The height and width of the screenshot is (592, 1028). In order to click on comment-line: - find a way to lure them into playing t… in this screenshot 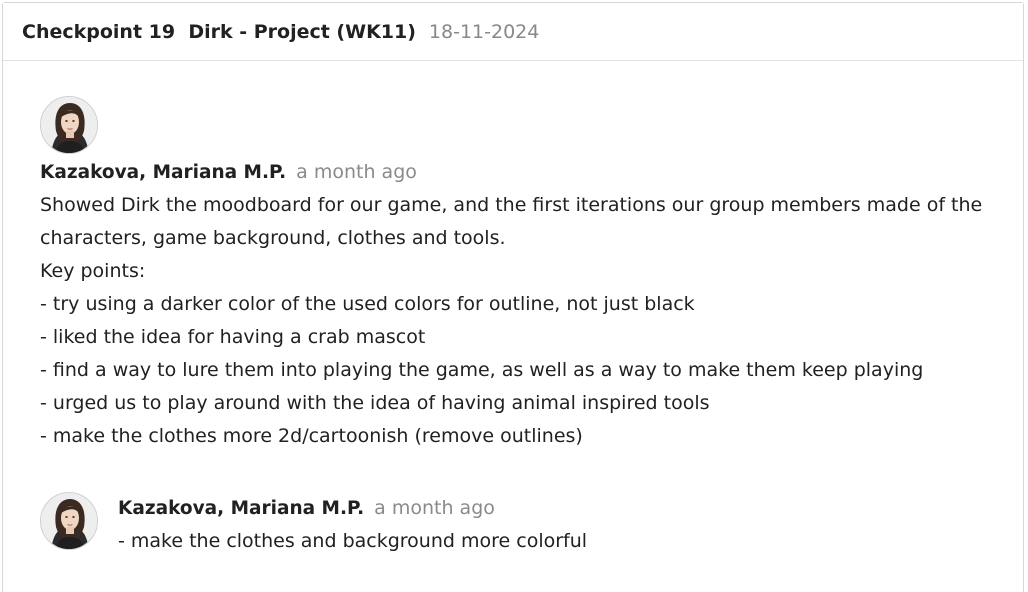, I will do `click(482, 370)`.